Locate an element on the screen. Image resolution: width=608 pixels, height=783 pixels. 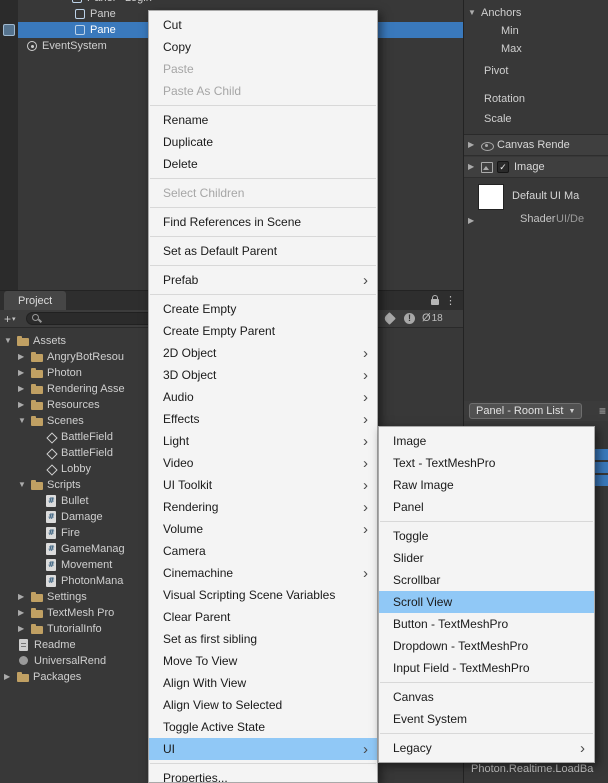
submenu-item-legacy: Legacy › is located at coordinates (486, 748).